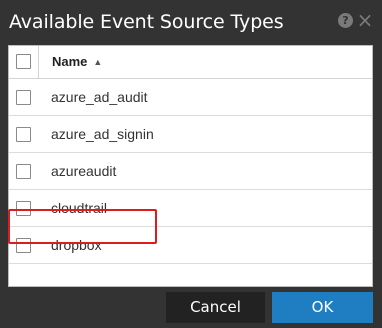 This screenshot has width=382, height=328. I want to click on dialog-footer: Cancel OK, so click(191, 308).